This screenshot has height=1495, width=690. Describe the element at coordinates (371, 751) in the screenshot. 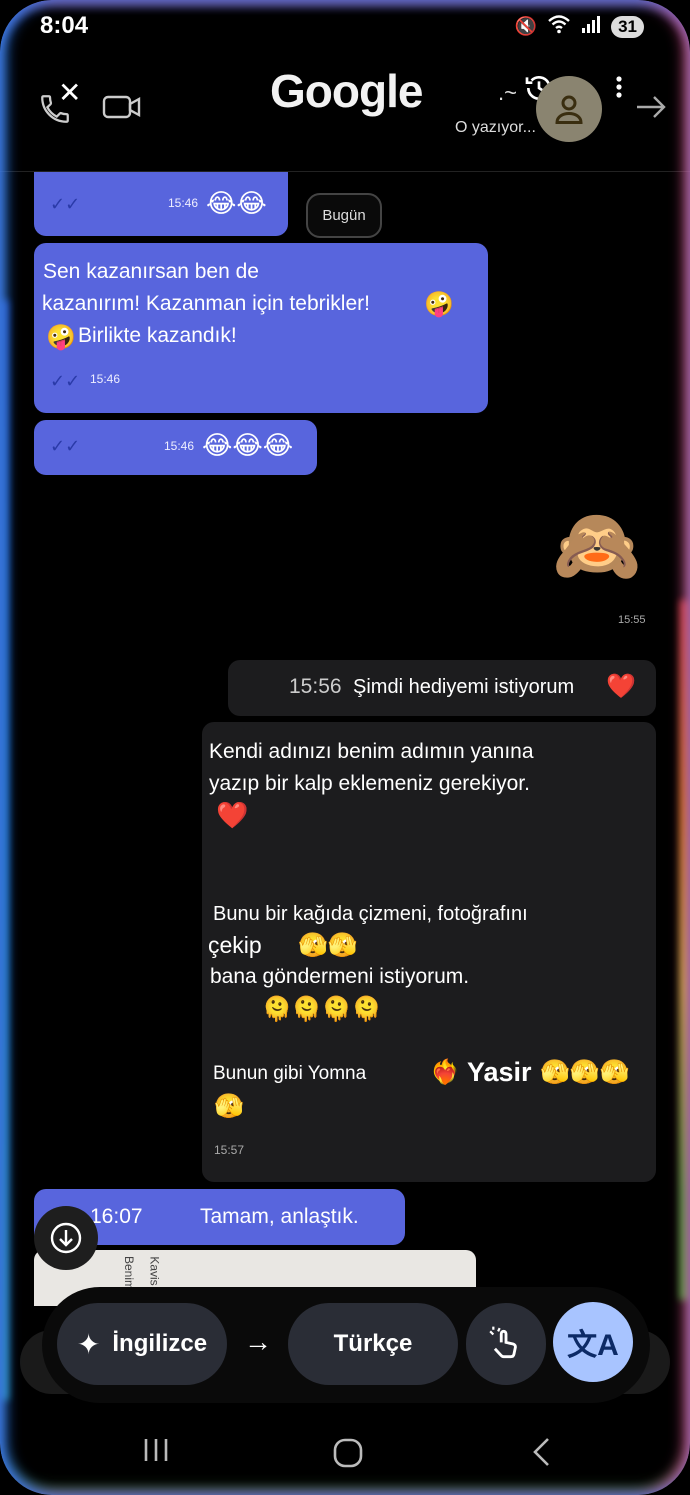

I see `message-text-line: Kendi adınızı benim adımın yanına` at that location.